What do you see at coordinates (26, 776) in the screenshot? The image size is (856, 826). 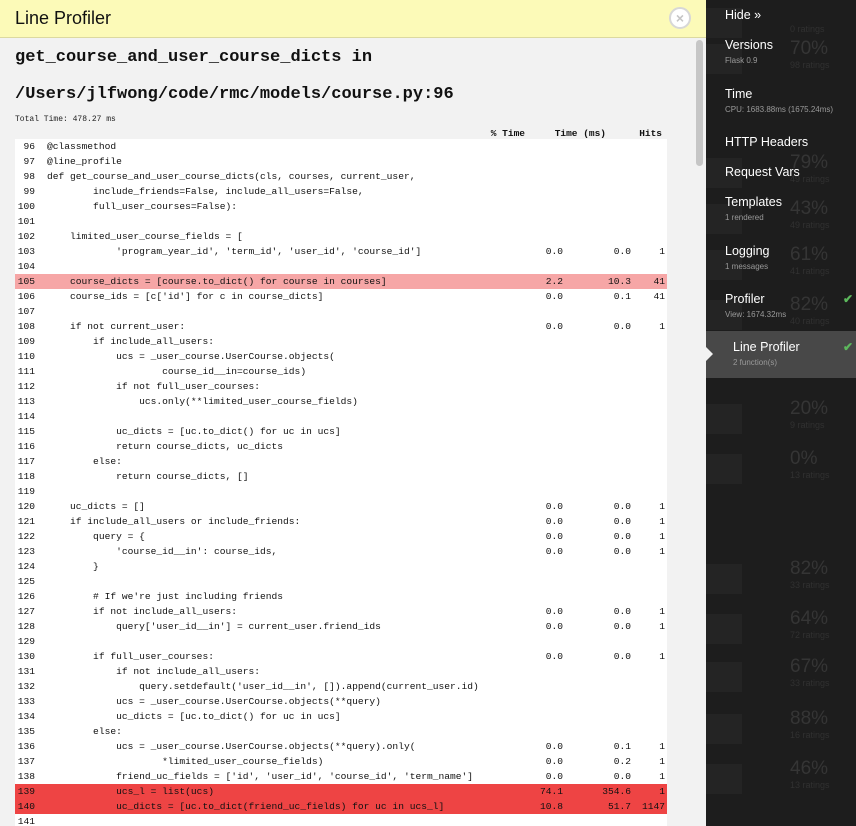 I see `line-number: 138` at bounding box center [26, 776].